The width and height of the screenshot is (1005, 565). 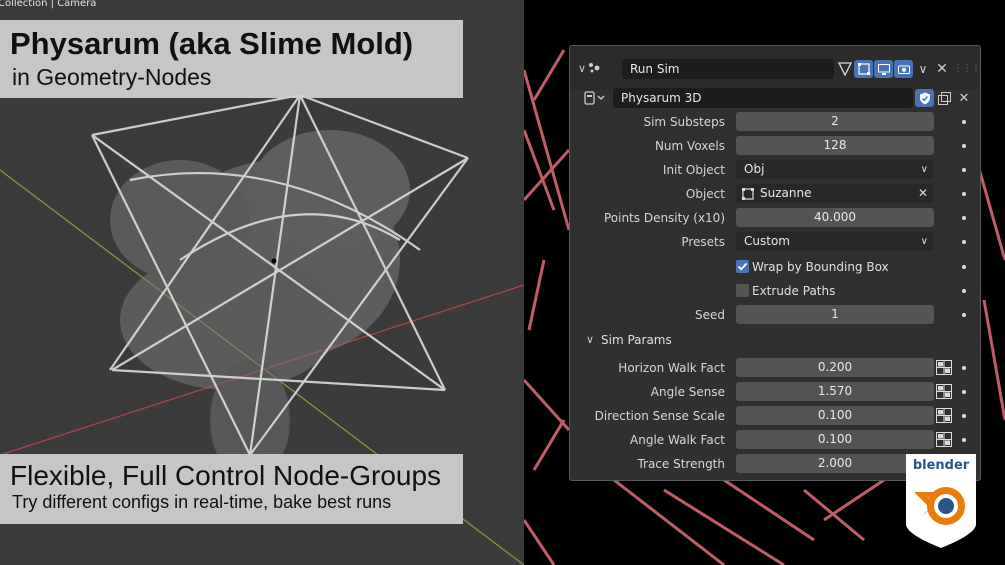 I want to click on collapse-chevron-icon: ∨, so click(x=582, y=68).